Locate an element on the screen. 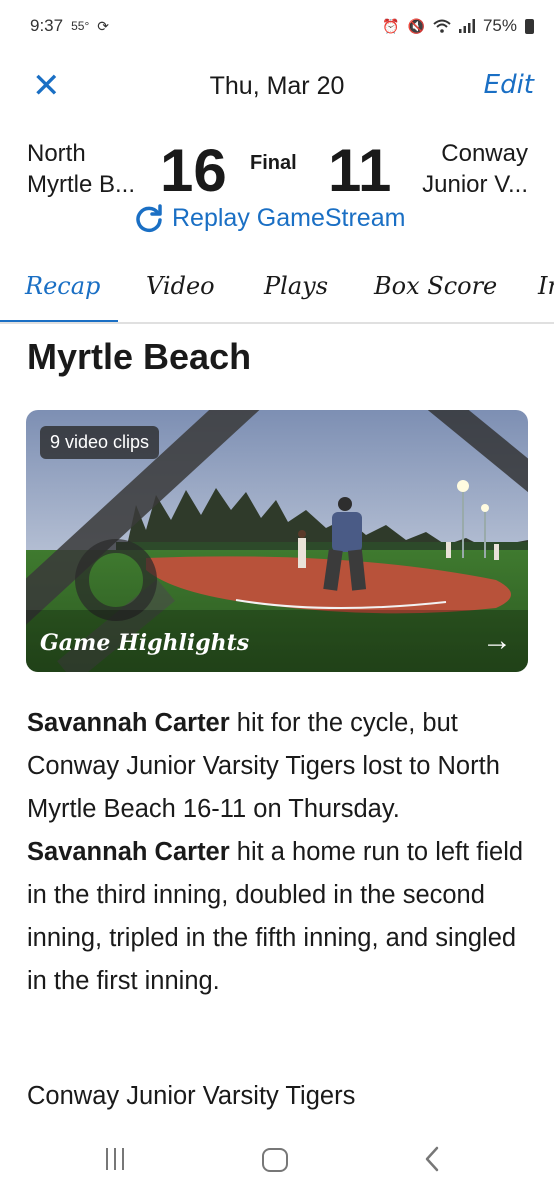 The height and width of the screenshot is (1200, 554). game-status: Final is located at coordinates (273, 163).